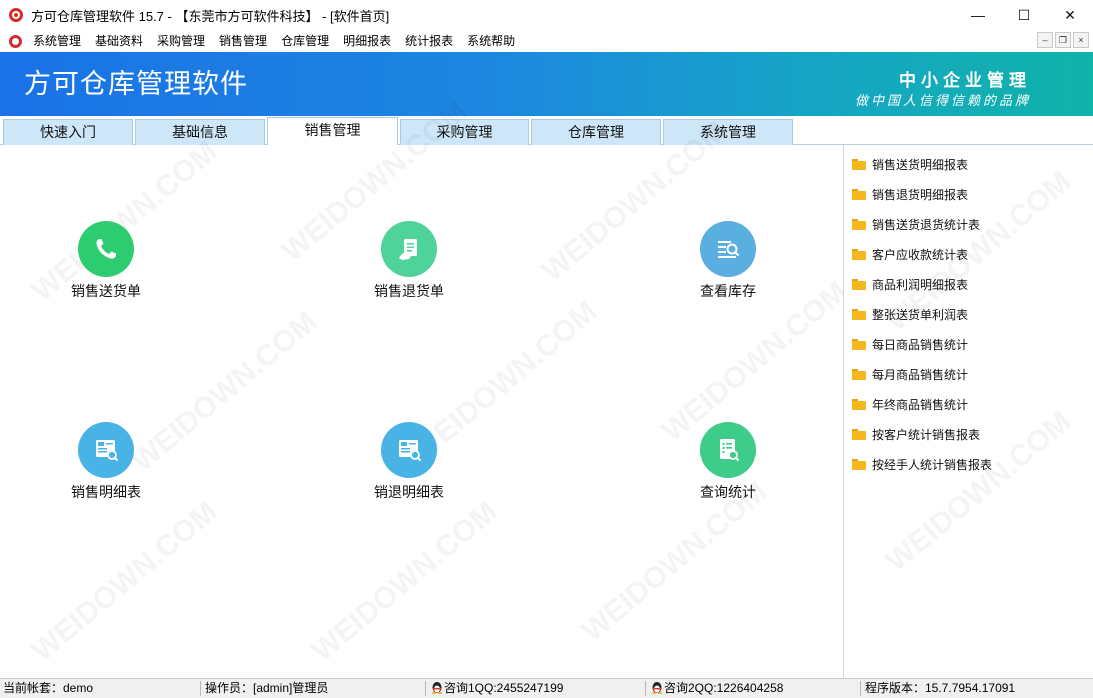 The width and height of the screenshot is (1093, 698). I want to click on status-qq1-text: 咨询1QQ:2455247199, so click(504, 688).